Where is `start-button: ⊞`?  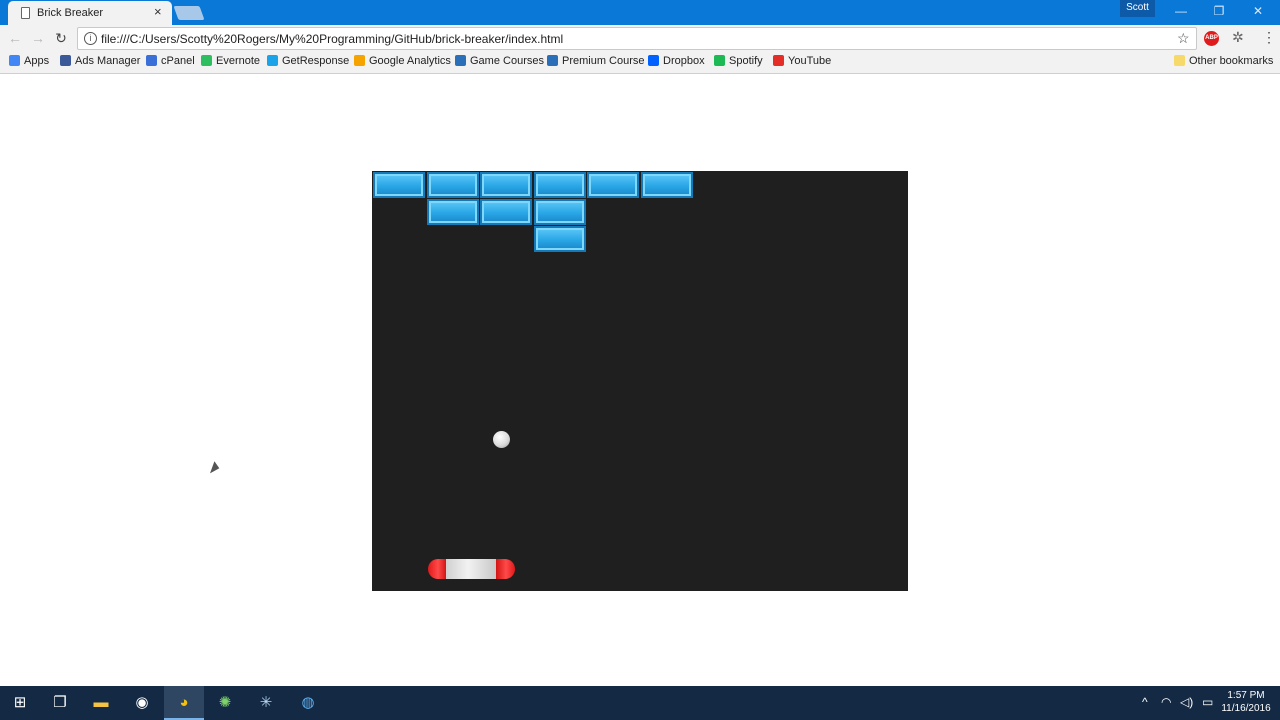
start-button: ⊞ is located at coordinates (20, 703).